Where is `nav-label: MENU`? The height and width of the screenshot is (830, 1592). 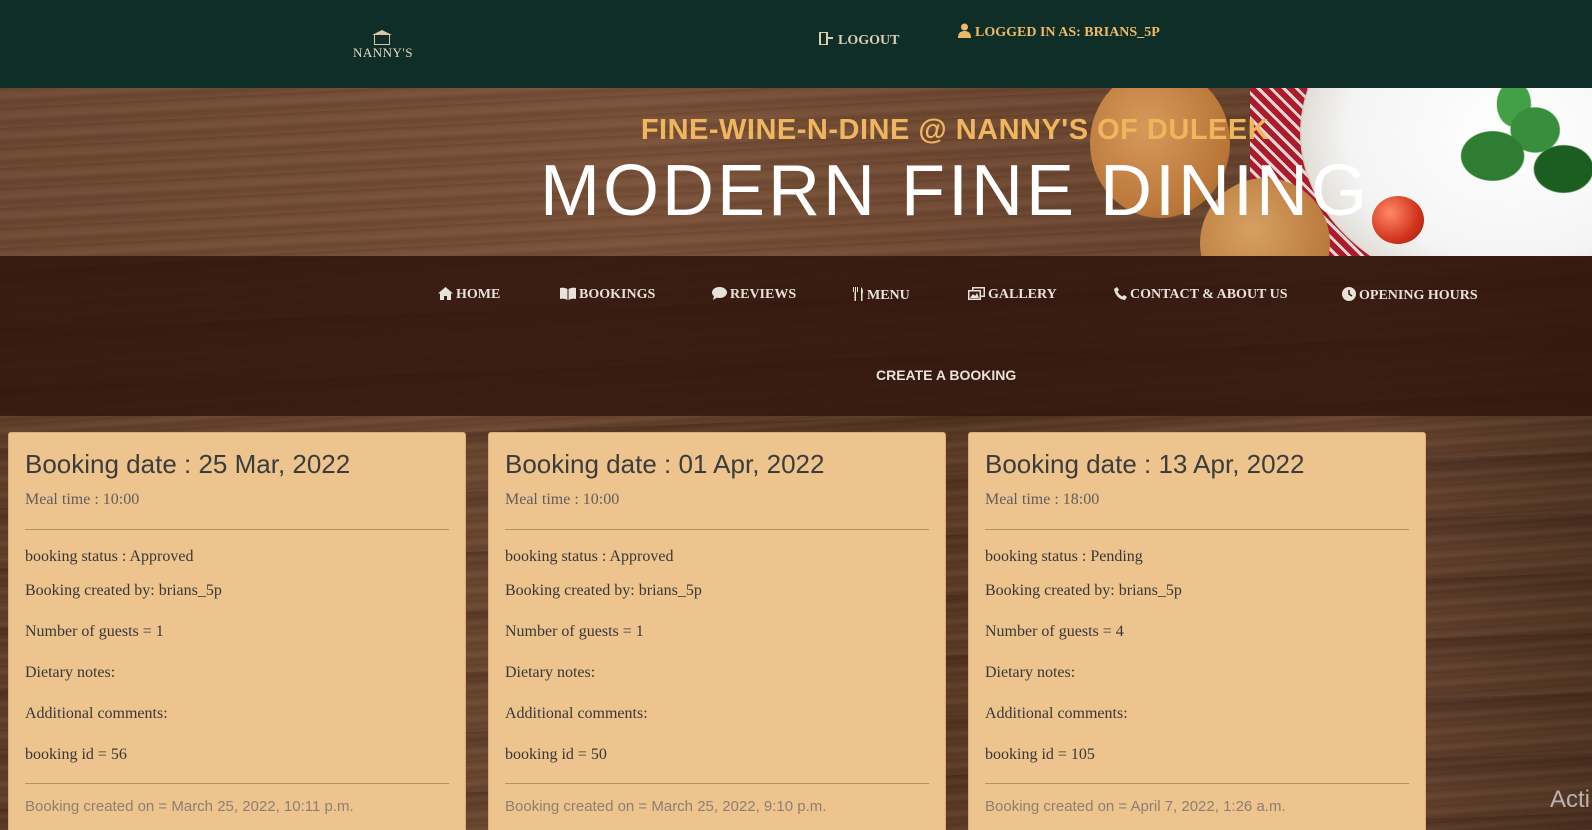 nav-label: MENU is located at coordinates (888, 295).